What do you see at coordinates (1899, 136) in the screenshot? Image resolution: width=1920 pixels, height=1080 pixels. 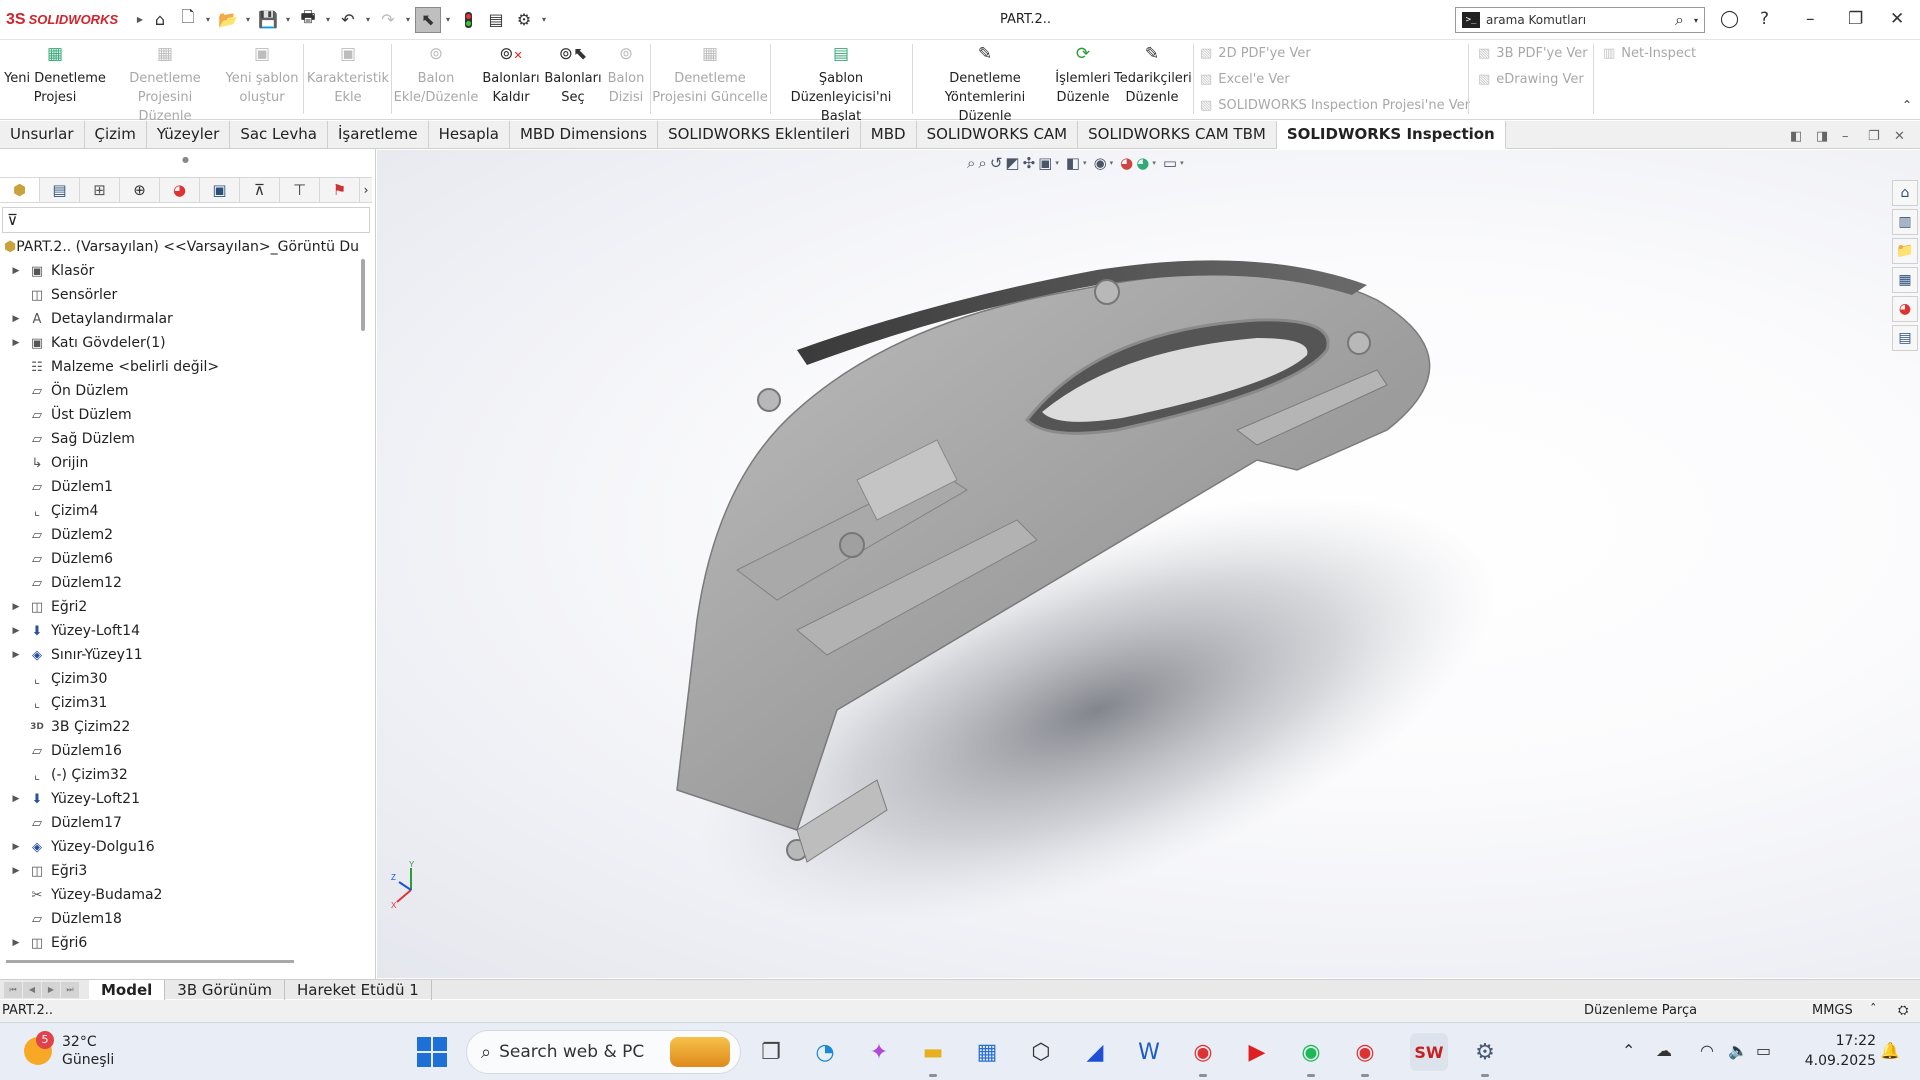 I see `doc-close-icon: ✕` at bounding box center [1899, 136].